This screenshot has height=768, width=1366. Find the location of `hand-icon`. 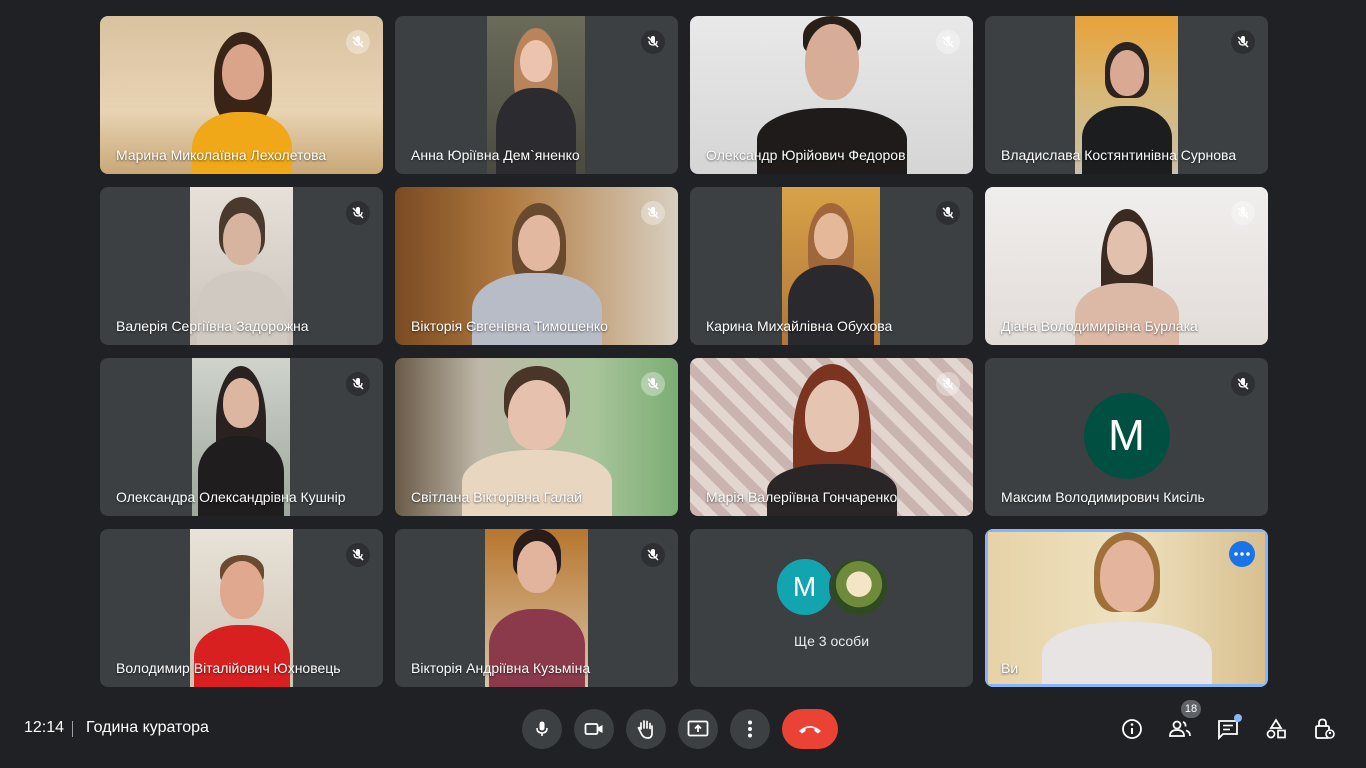

hand-icon is located at coordinates (645, 729).